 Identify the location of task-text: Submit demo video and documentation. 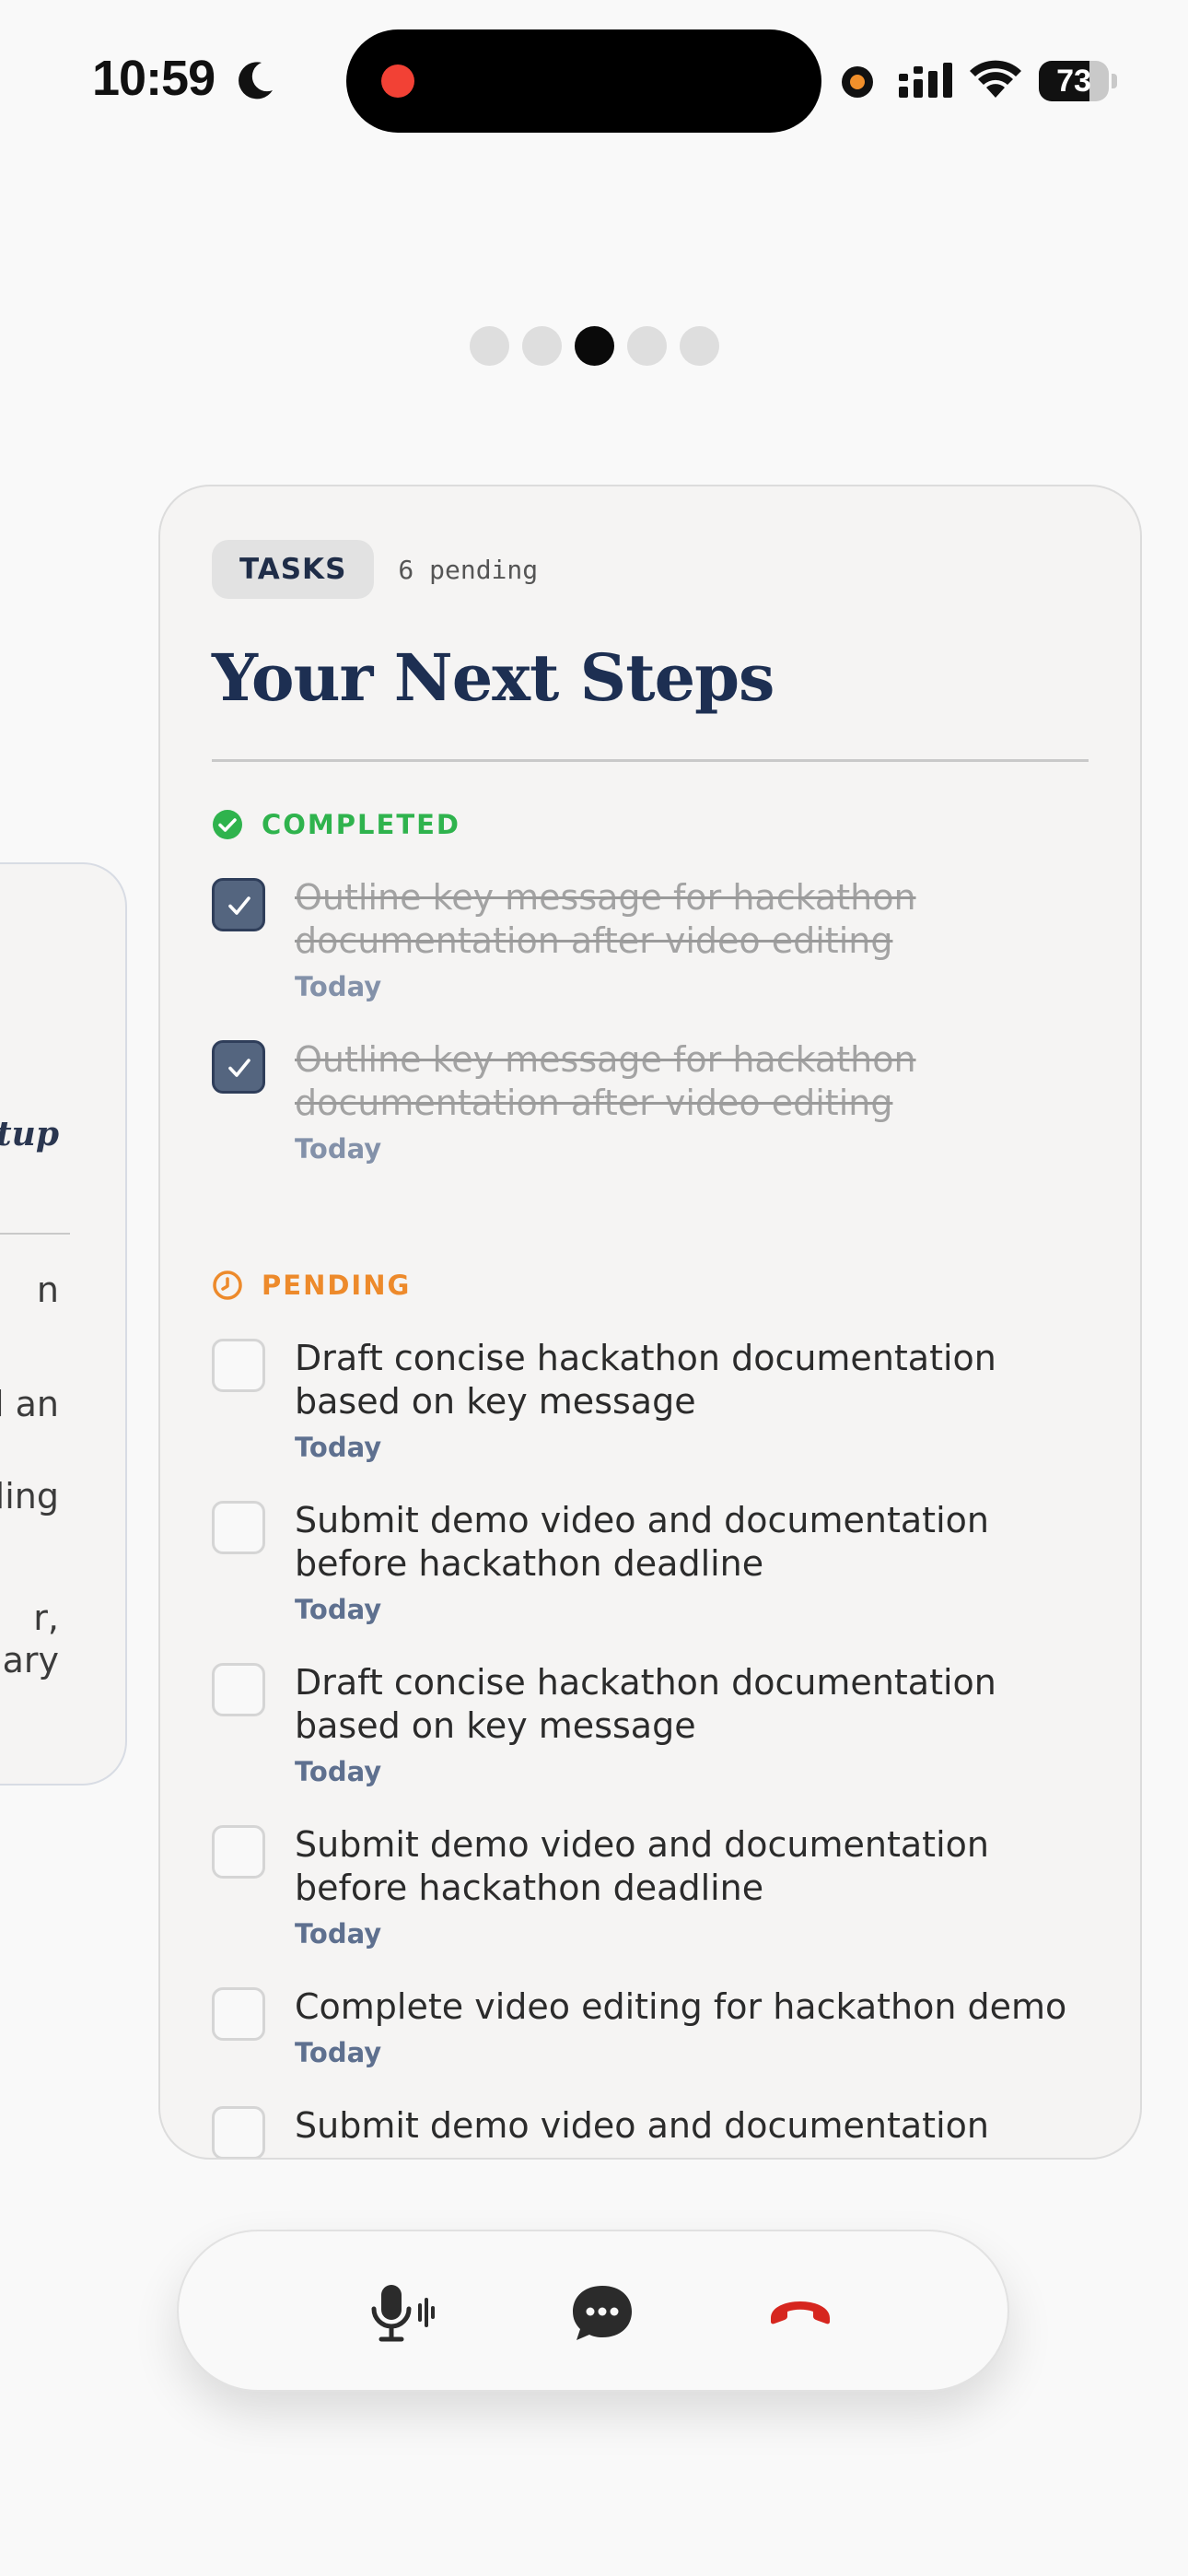
(642, 2125).